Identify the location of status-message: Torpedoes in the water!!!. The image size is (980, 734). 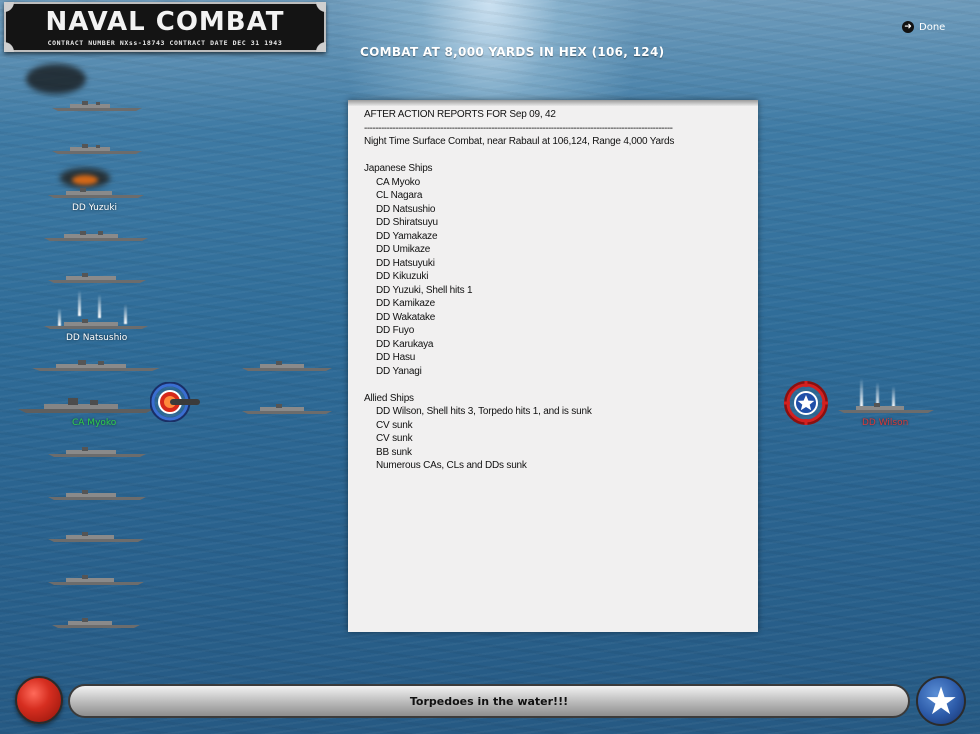
(489, 701).